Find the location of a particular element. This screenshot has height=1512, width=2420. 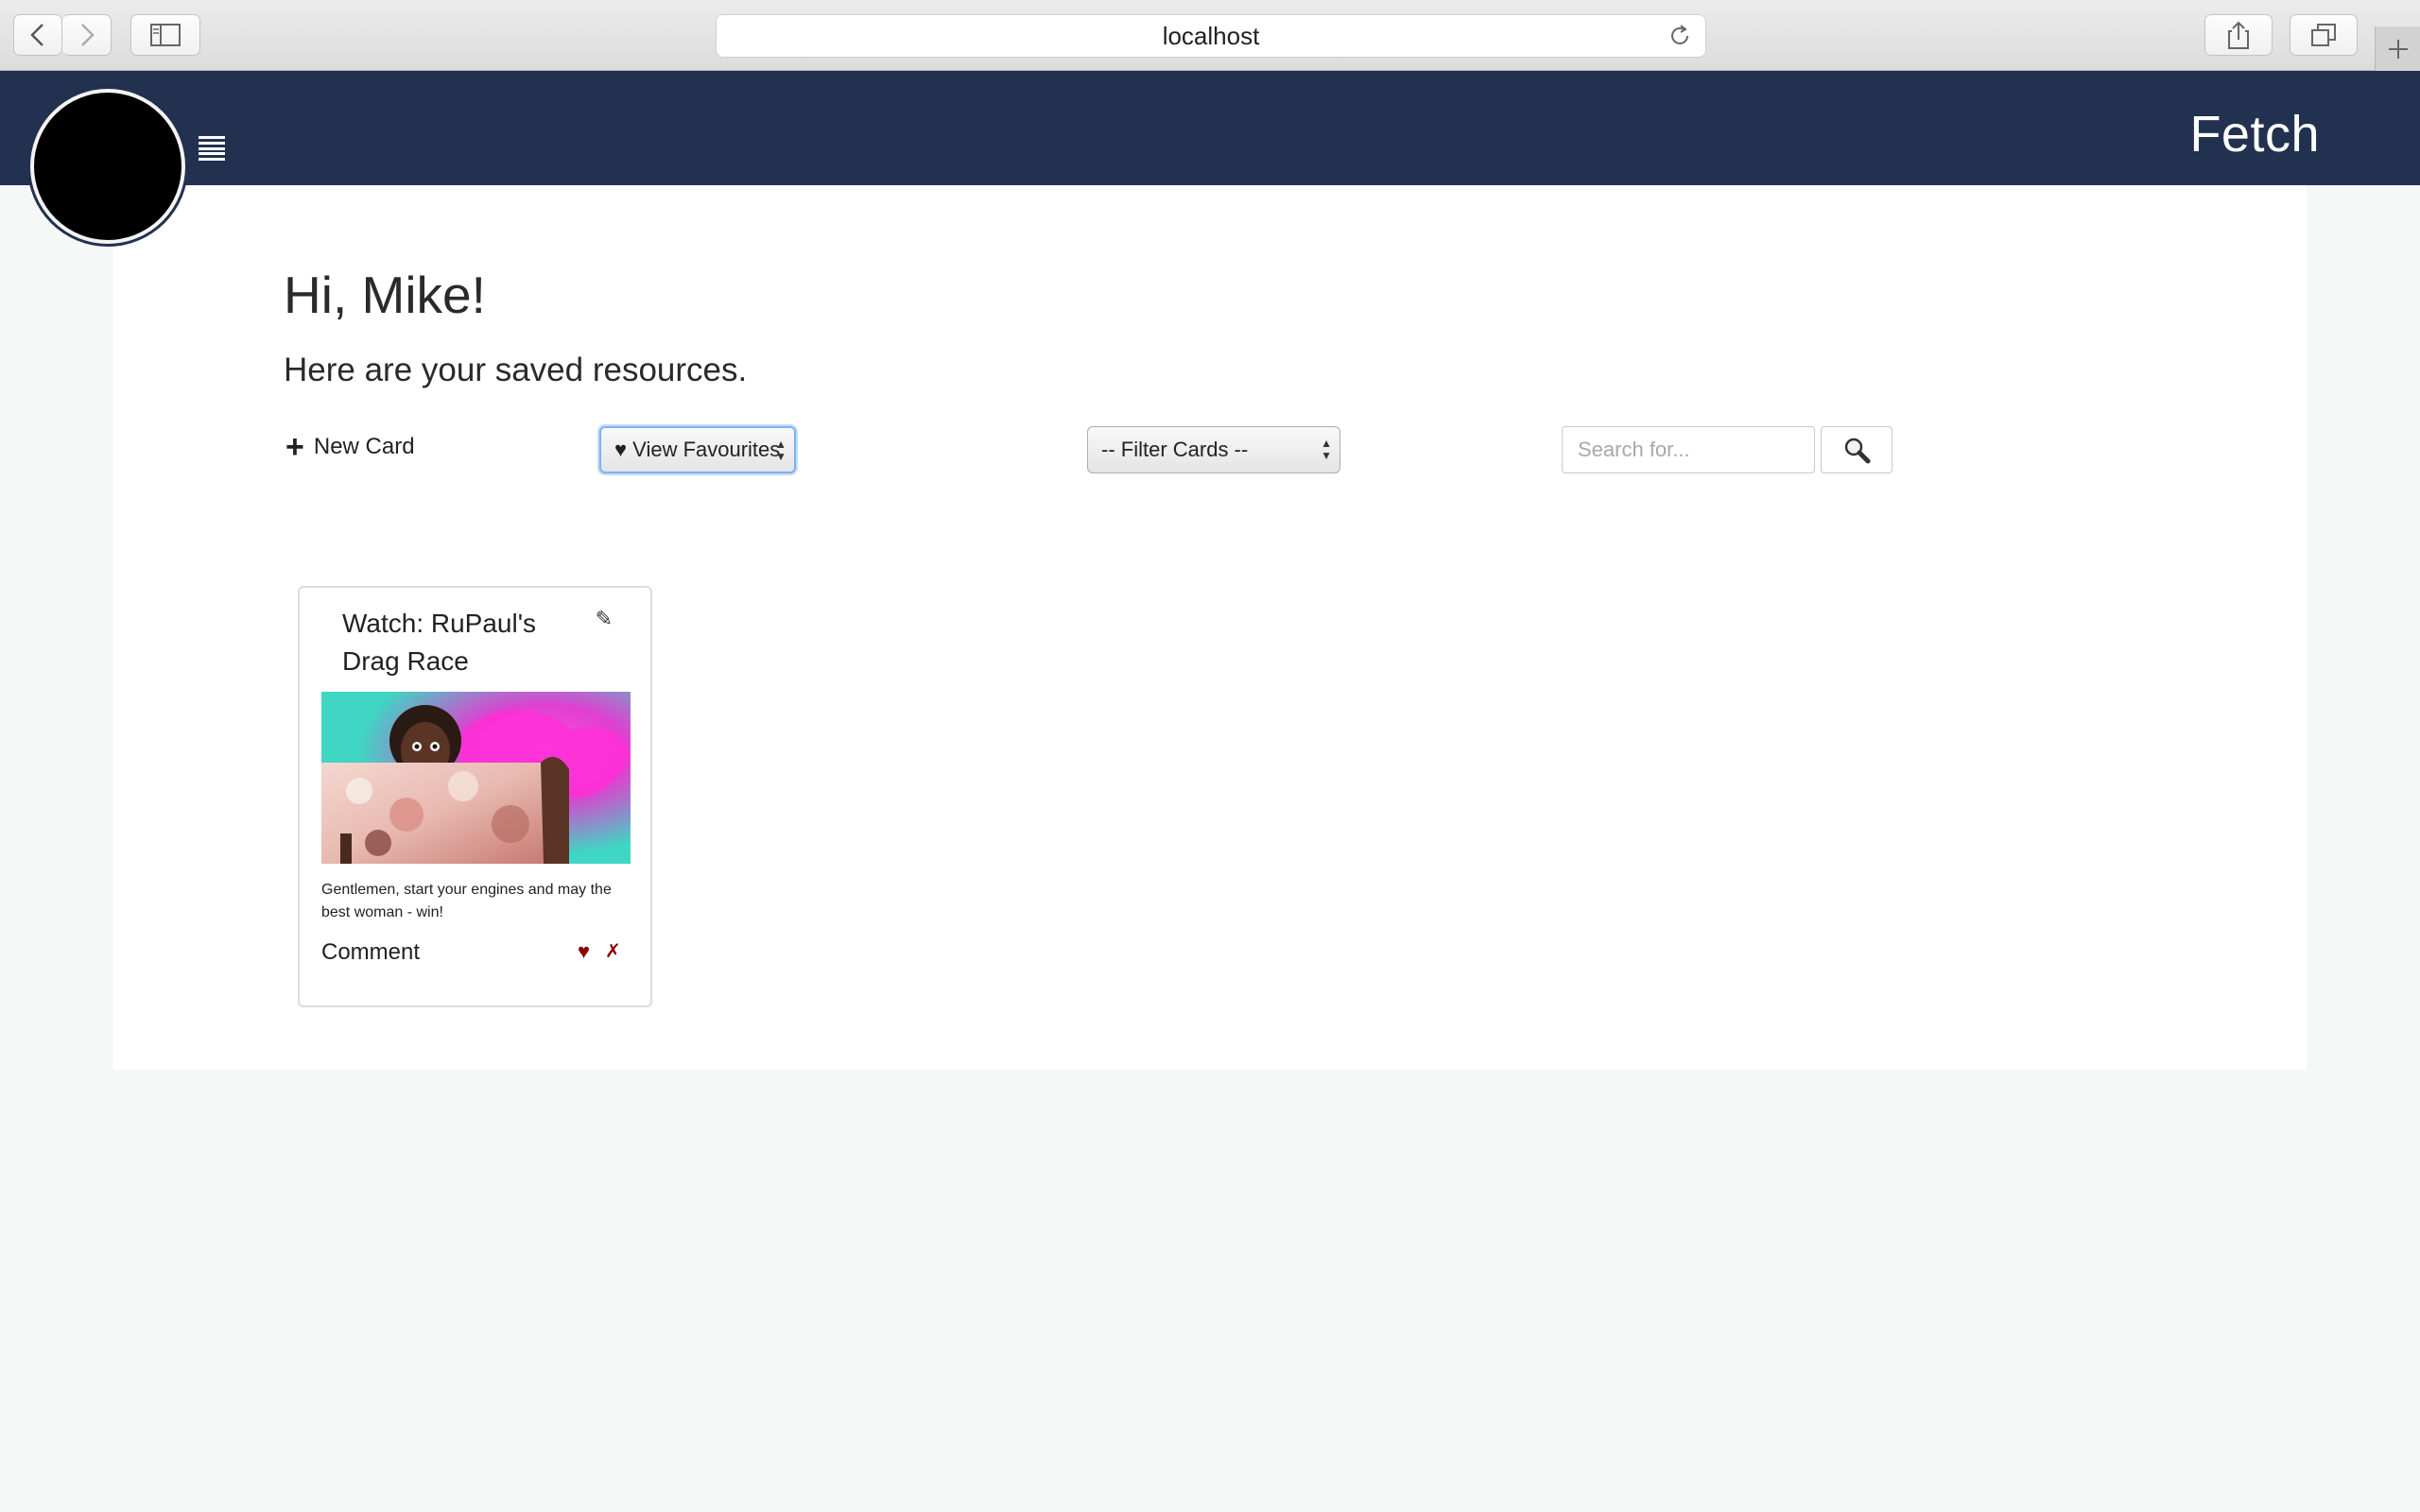

edit-icon: ✎ is located at coordinates (604, 619).